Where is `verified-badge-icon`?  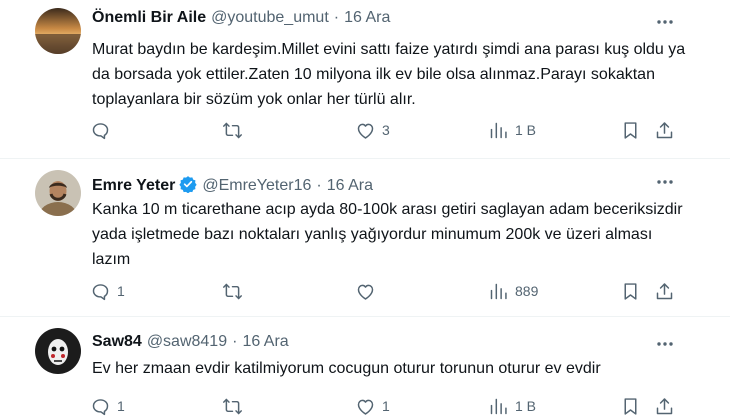
verified-badge-icon is located at coordinates (188, 184).